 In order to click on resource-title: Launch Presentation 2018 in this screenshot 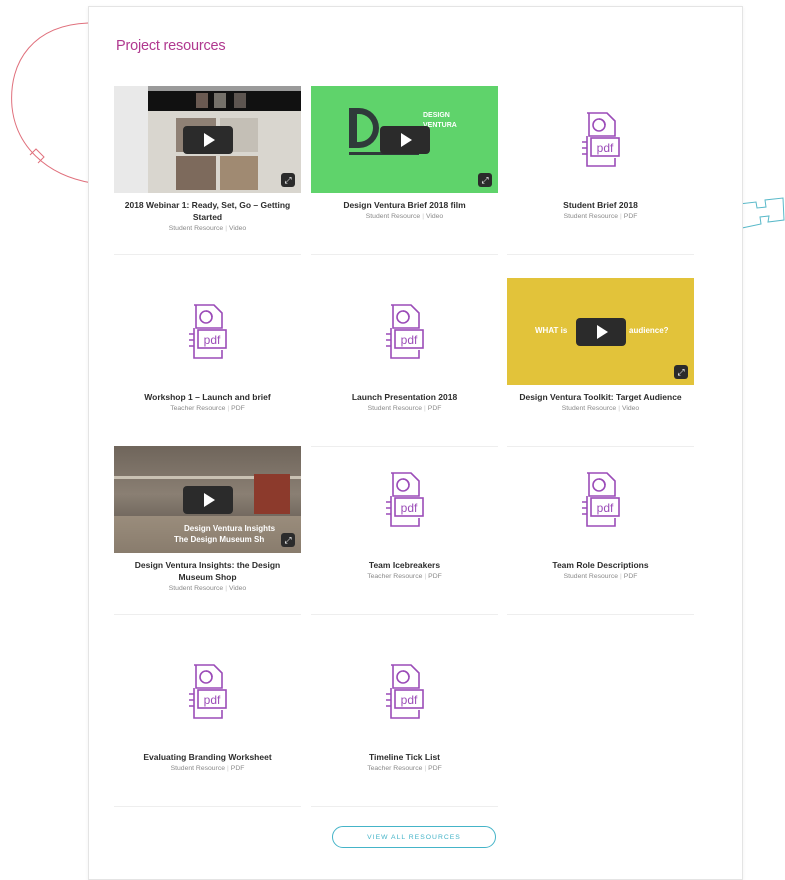, I will do `click(404, 397)`.